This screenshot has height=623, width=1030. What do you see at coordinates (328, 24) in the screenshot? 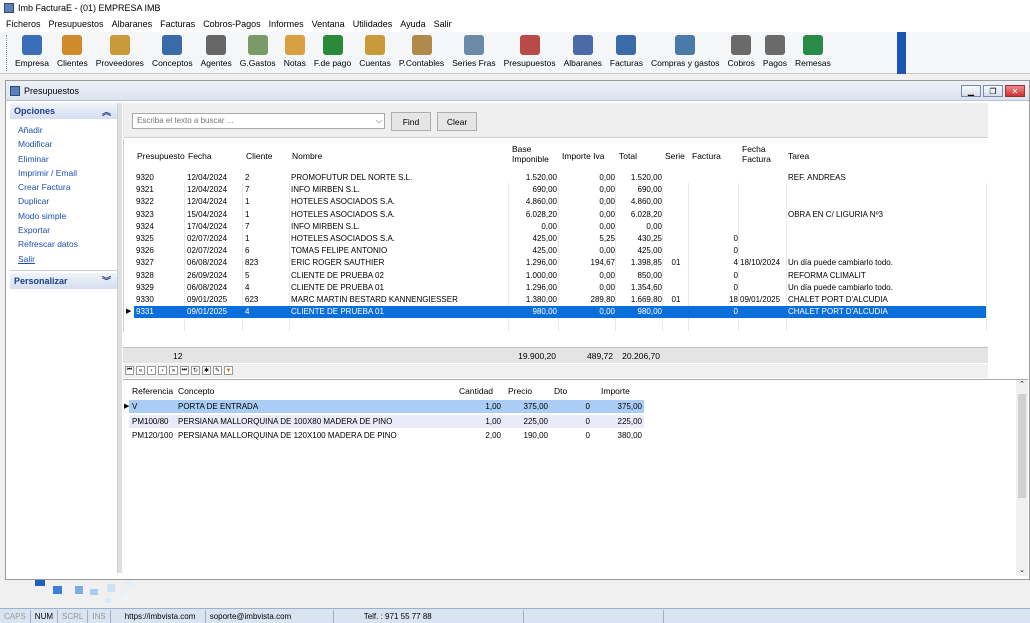
I see `menu-ventana: Ventana` at bounding box center [328, 24].